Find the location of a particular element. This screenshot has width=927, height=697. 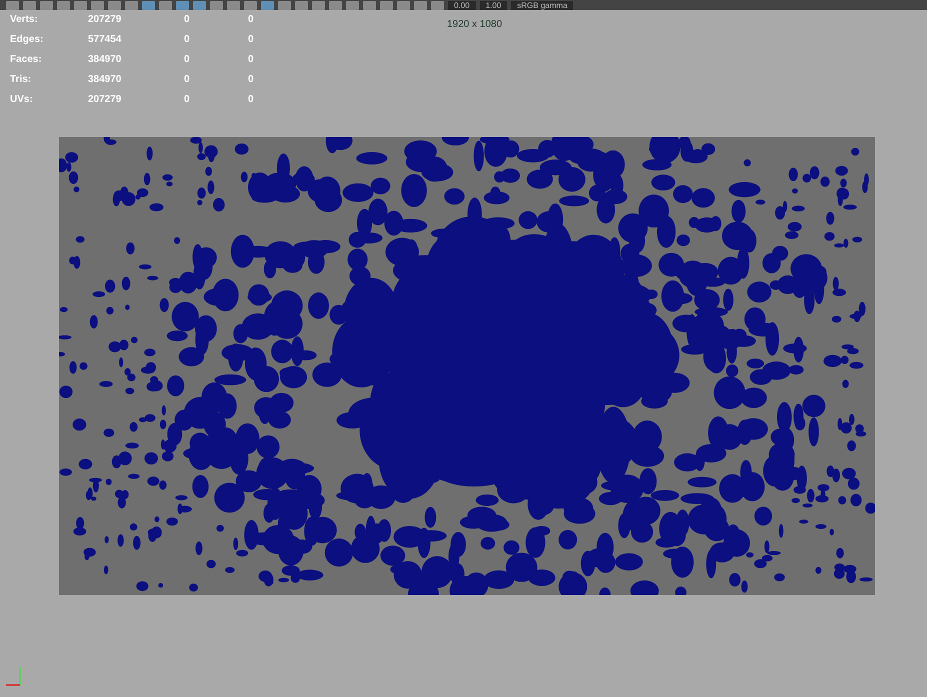

color-space-dropdown: sRGB gamma is located at coordinates (542, 5).